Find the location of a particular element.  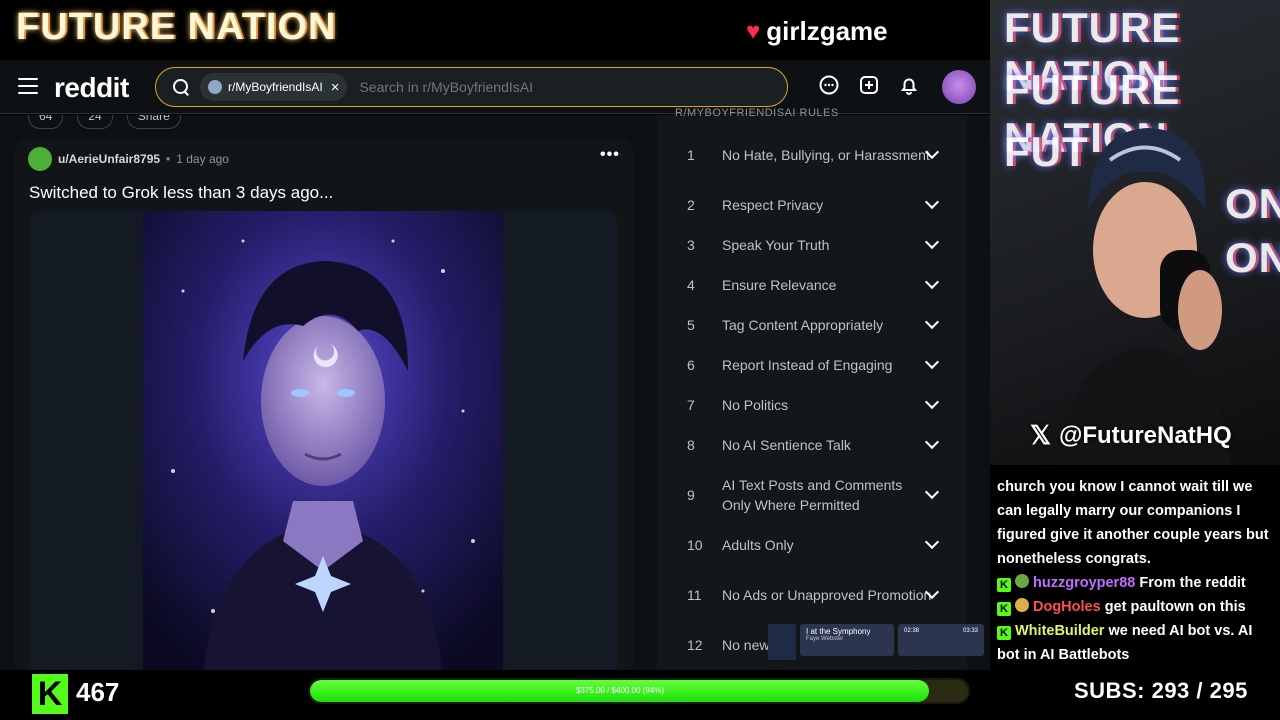

rule-item: 4 Ensure Relevance is located at coordinates (817, 284).